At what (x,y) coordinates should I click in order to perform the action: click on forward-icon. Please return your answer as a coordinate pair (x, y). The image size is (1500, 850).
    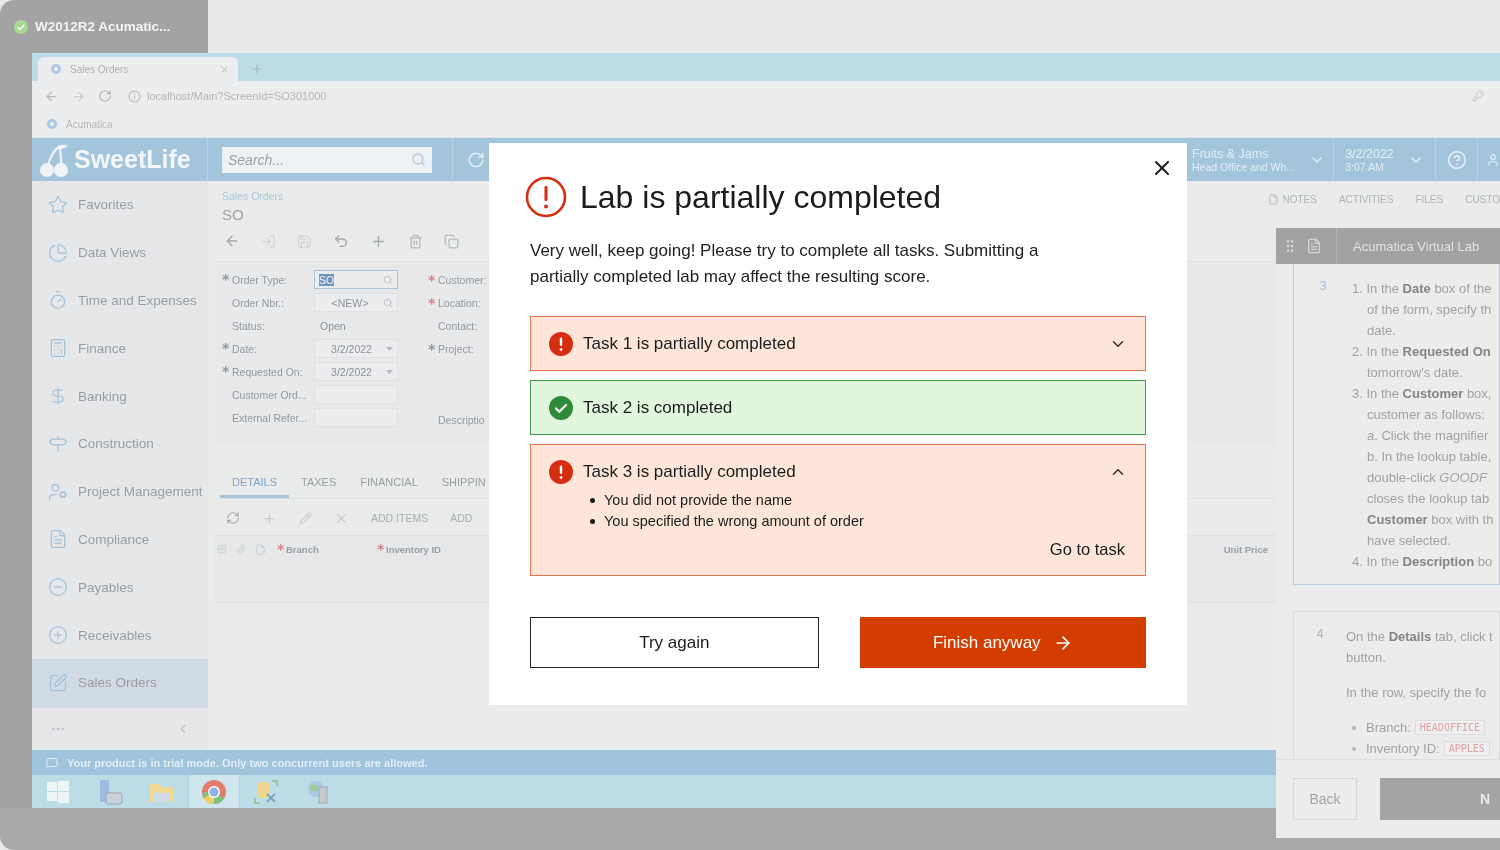
    Looking at the image, I should click on (78, 96).